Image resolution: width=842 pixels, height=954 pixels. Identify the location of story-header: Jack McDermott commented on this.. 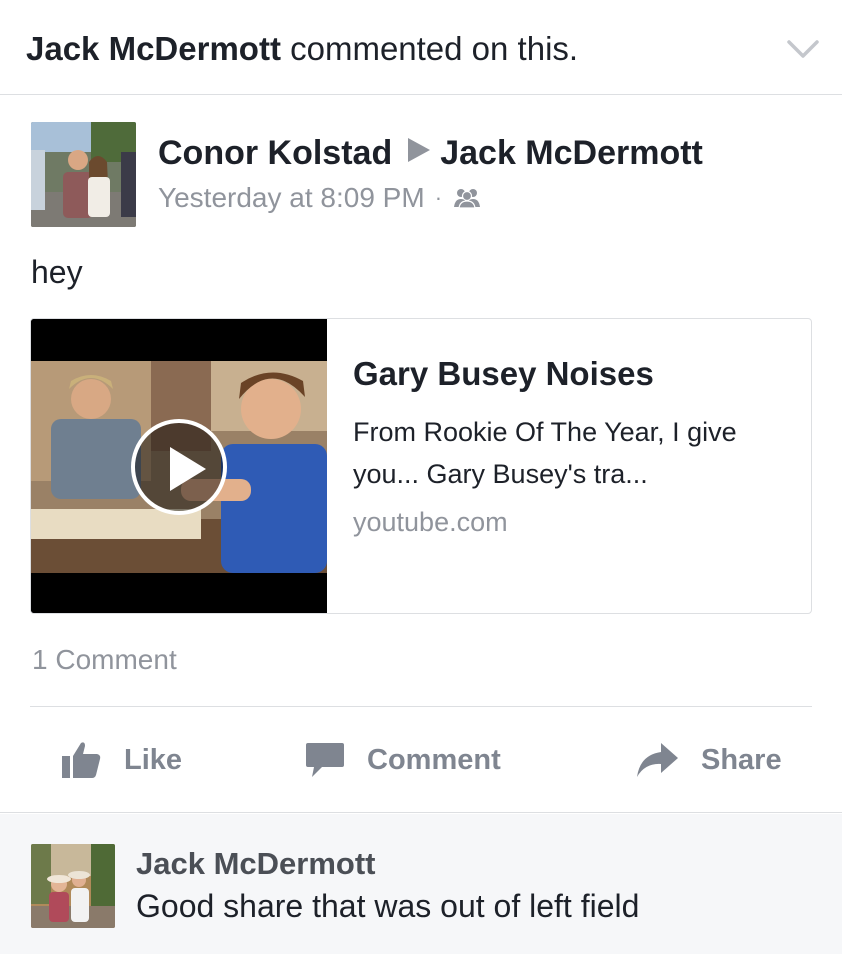
(421, 47).